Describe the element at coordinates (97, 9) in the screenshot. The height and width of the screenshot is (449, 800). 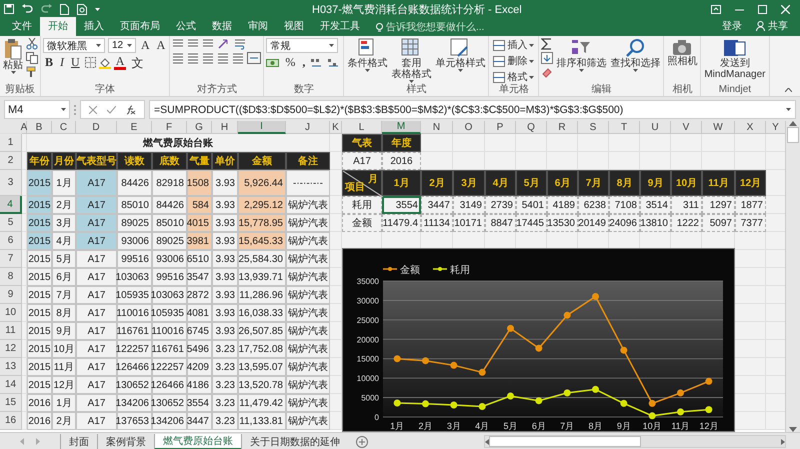
I see `customize-caret-icon` at that location.